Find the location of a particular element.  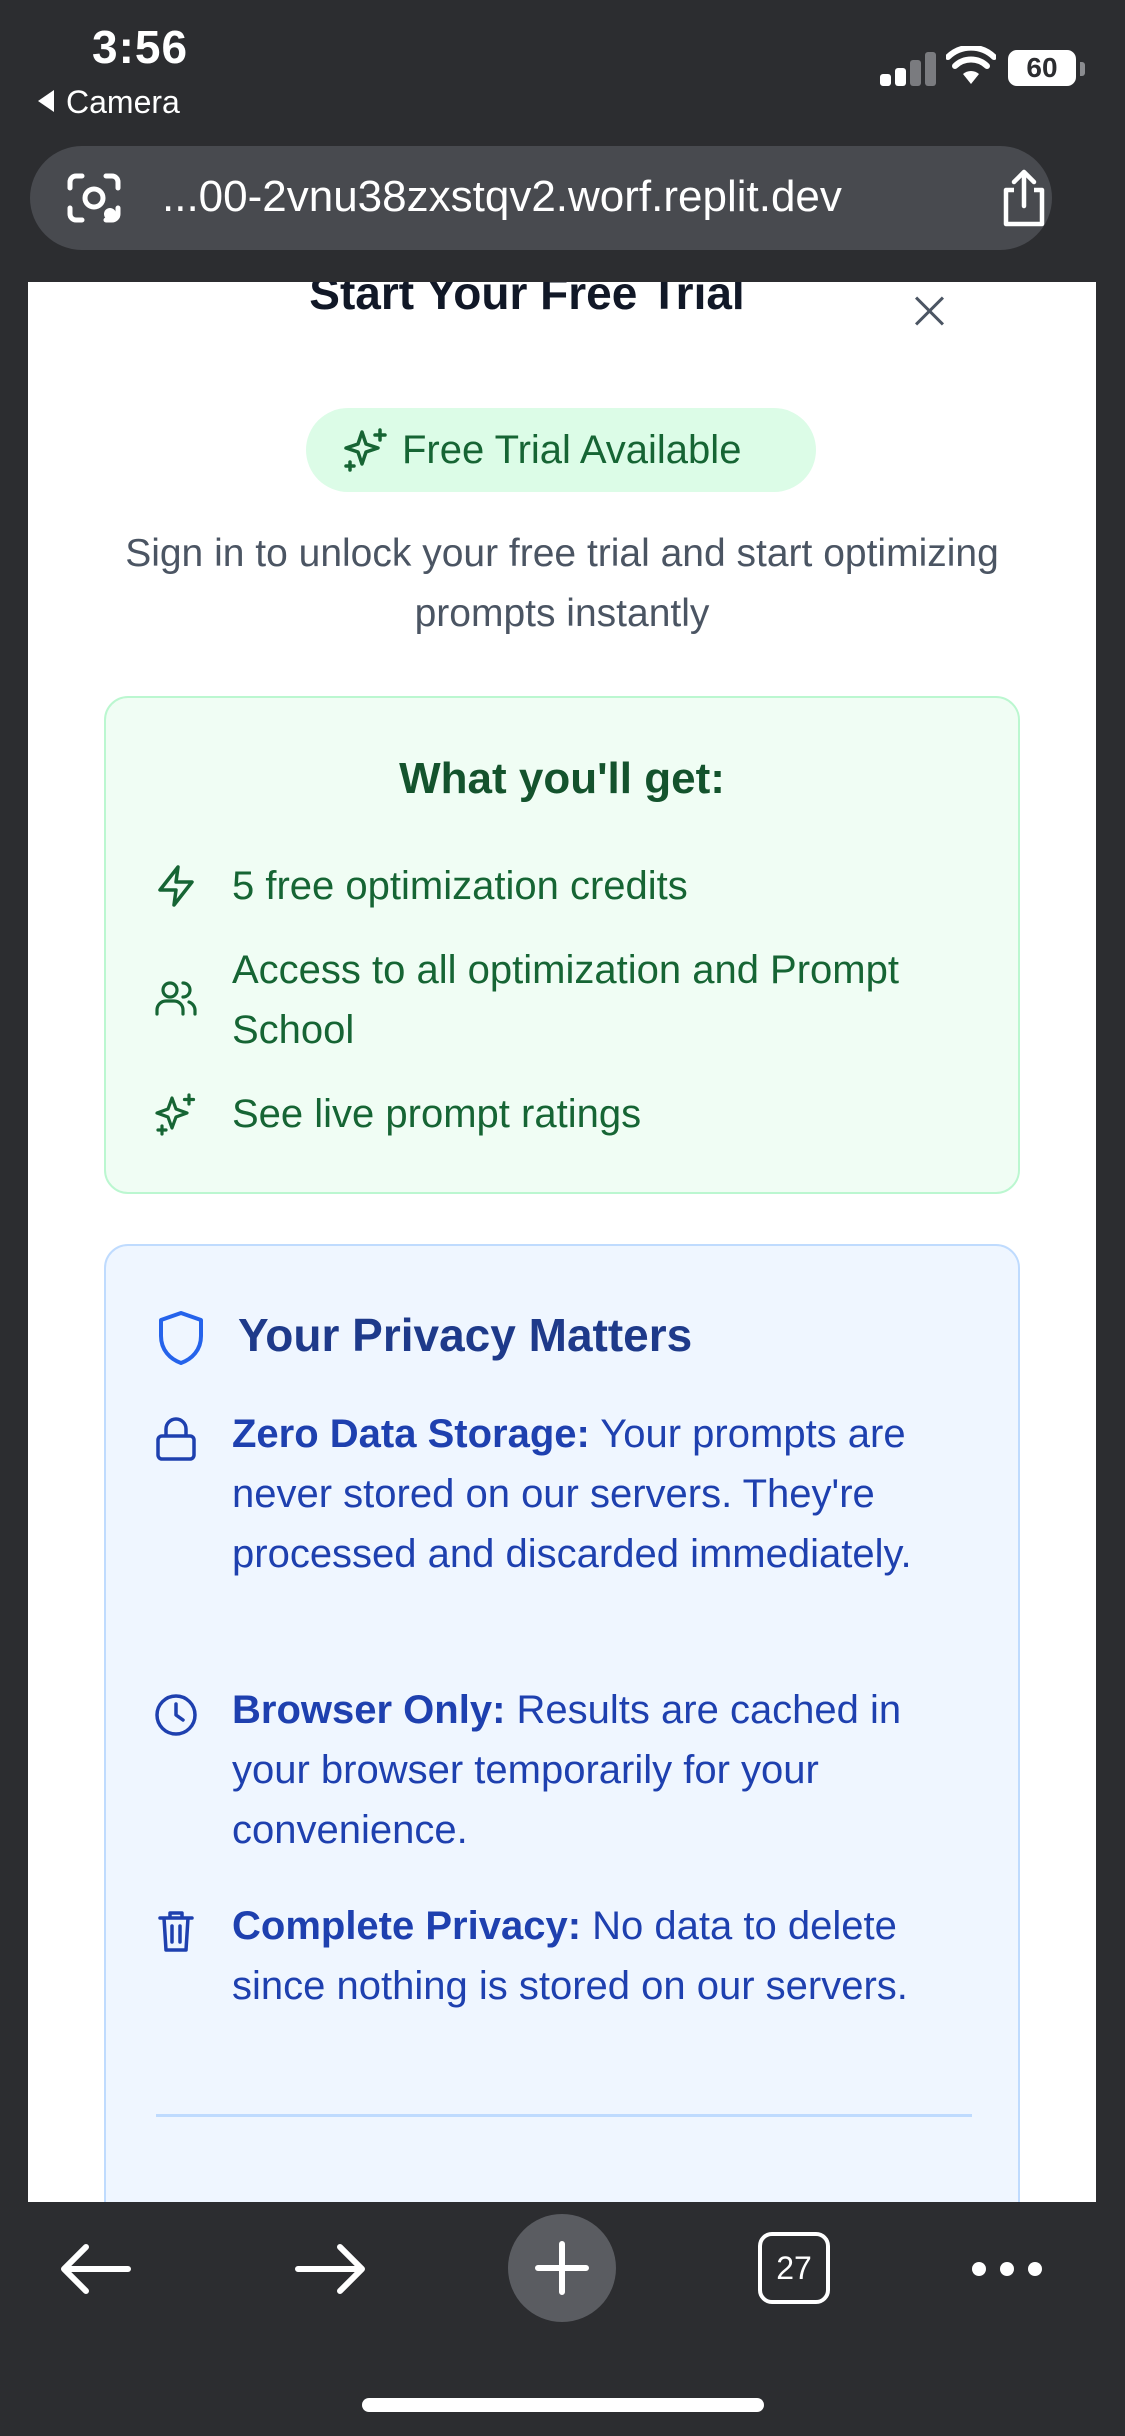

status-time: 3:56 is located at coordinates (140, 47).